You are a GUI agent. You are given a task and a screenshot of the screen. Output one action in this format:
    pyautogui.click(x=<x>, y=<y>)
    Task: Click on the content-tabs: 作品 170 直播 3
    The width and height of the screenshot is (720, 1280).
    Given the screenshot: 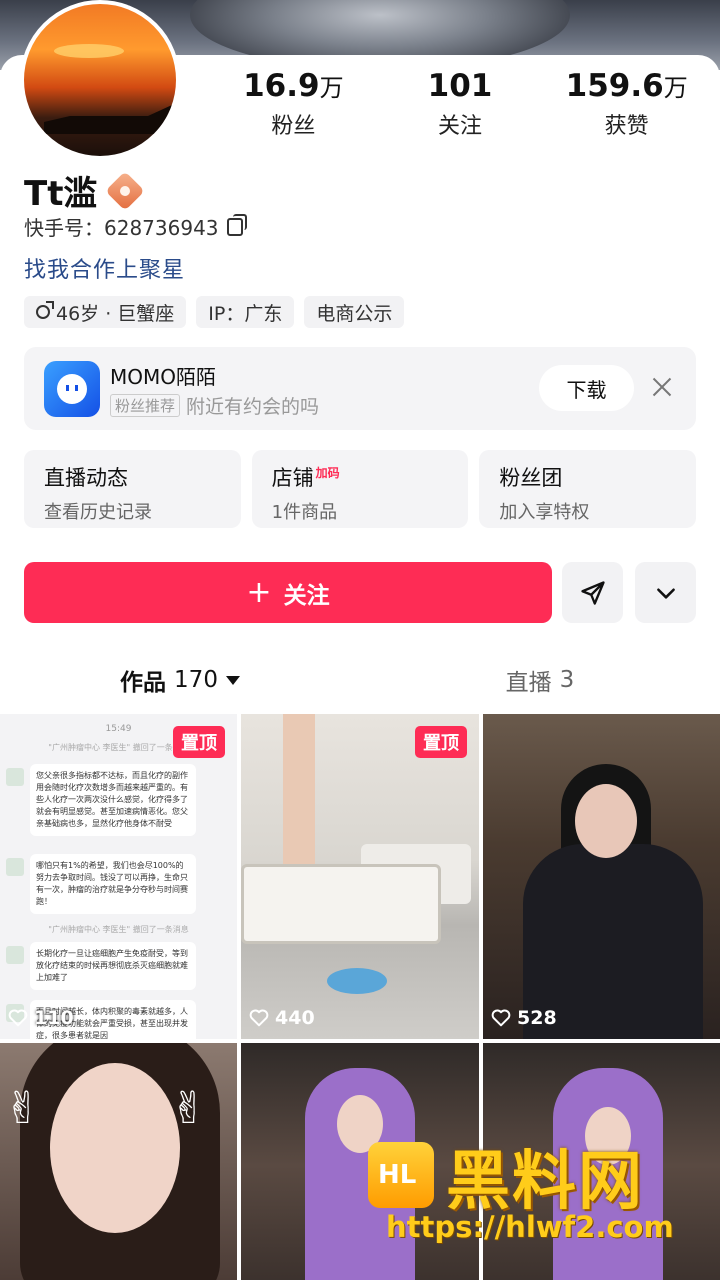 What is the action you would take?
    pyautogui.click(x=360, y=680)
    